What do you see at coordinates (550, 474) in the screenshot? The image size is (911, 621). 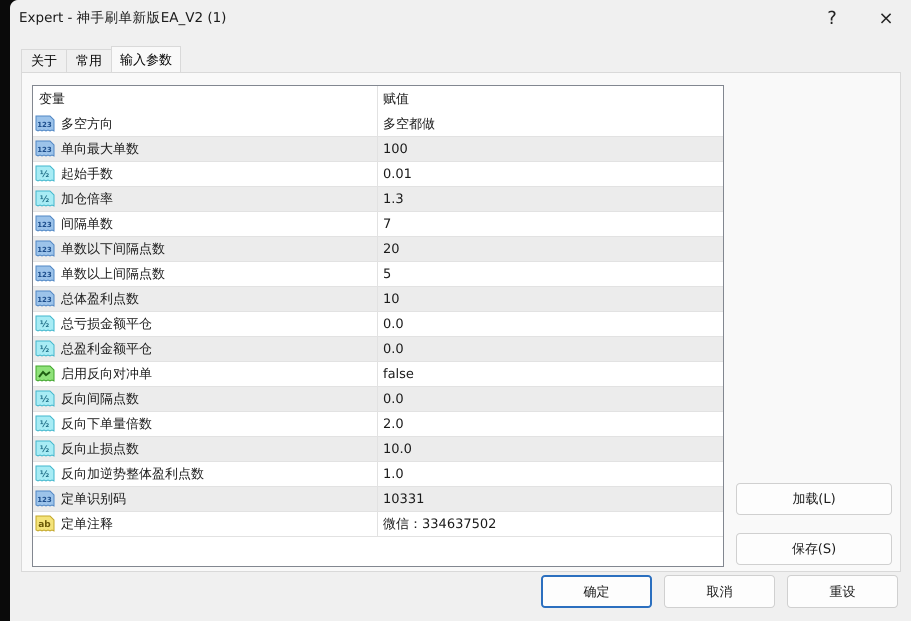 I see `parameter-value: 1.0` at bounding box center [550, 474].